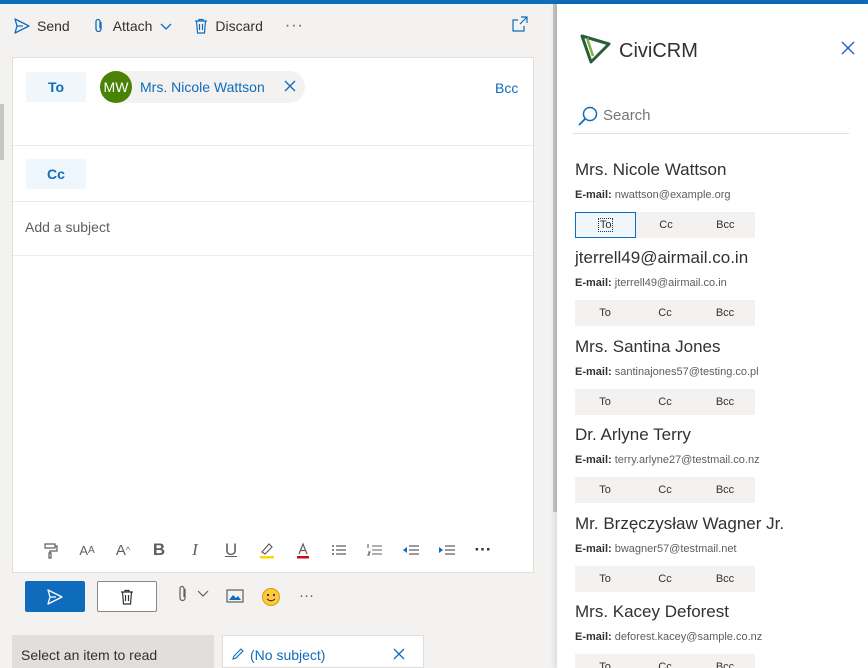  Describe the element at coordinates (67, 227) in the screenshot. I see `subject-input: Add a subject` at that location.